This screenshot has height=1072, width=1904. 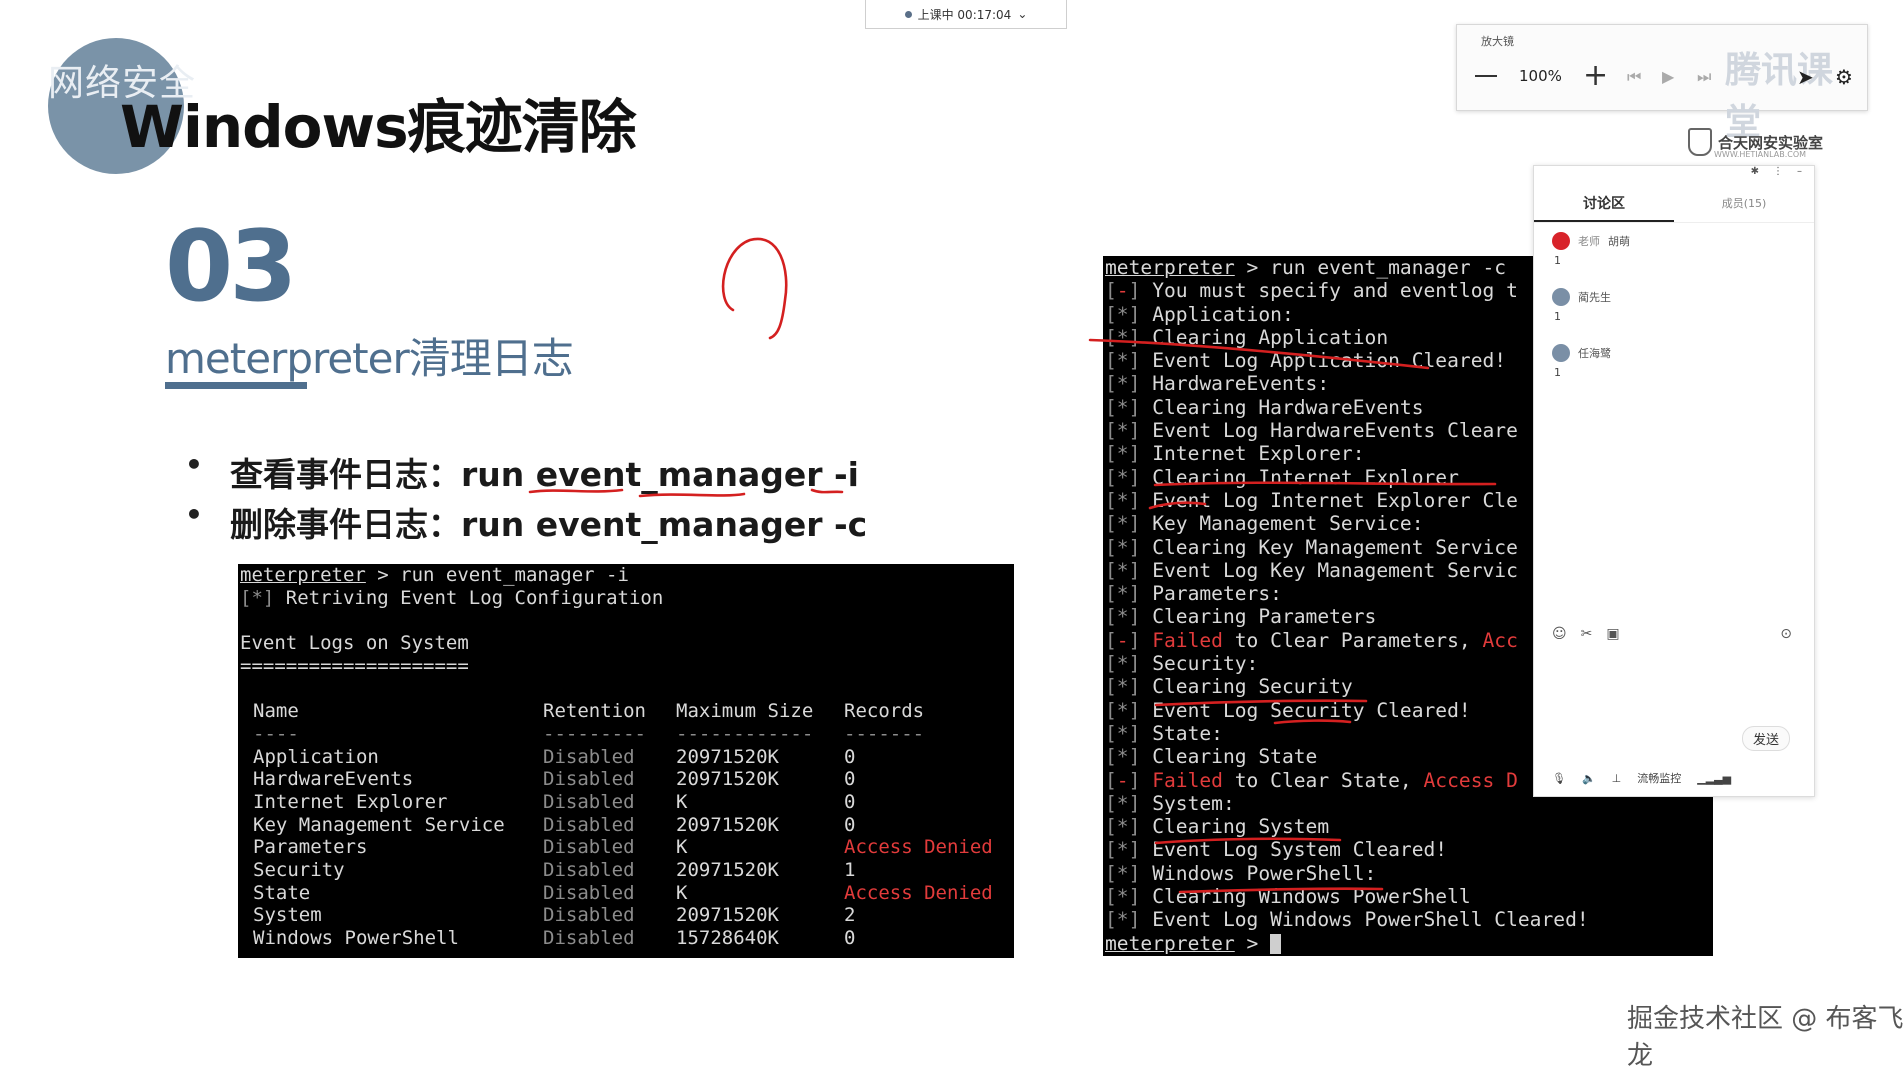 I want to click on output-line: [*] Clearing Windows PowerShell, so click(x=1288, y=897).